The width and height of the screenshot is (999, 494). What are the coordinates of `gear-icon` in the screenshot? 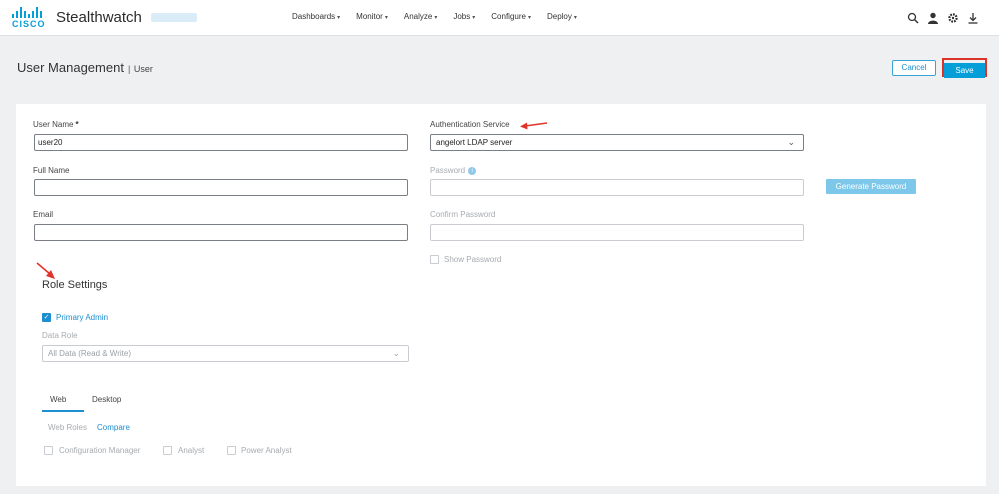 It's located at (954, 18).